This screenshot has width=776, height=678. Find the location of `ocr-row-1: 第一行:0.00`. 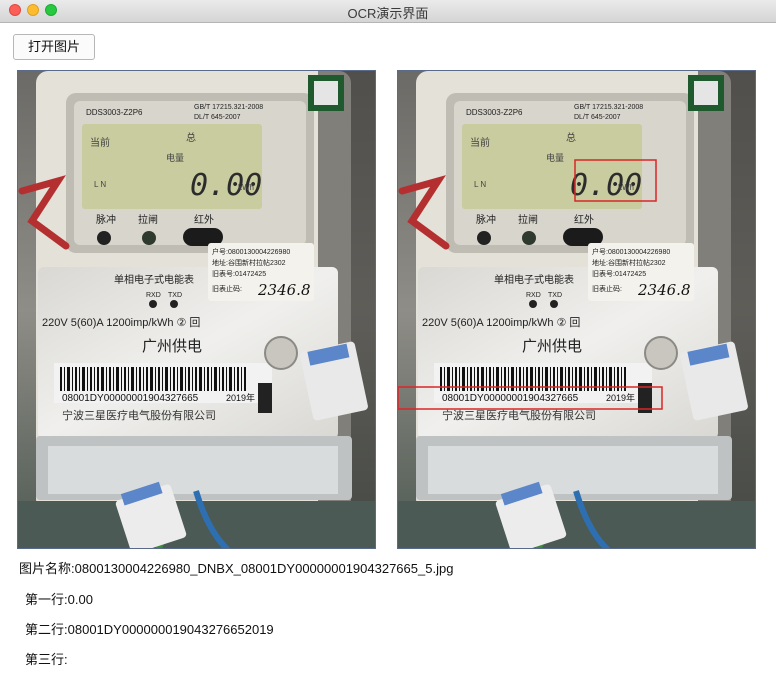

ocr-row-1: 第一行:0.00 is located at coordinates (59, 598).